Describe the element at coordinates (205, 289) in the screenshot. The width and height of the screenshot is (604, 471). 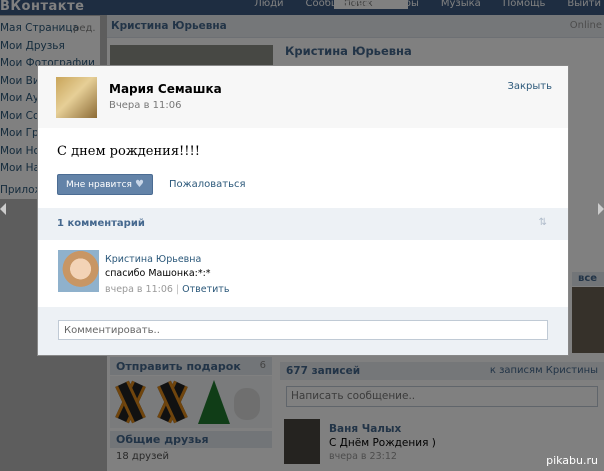
I see `reply-link: Ответить` at that location.